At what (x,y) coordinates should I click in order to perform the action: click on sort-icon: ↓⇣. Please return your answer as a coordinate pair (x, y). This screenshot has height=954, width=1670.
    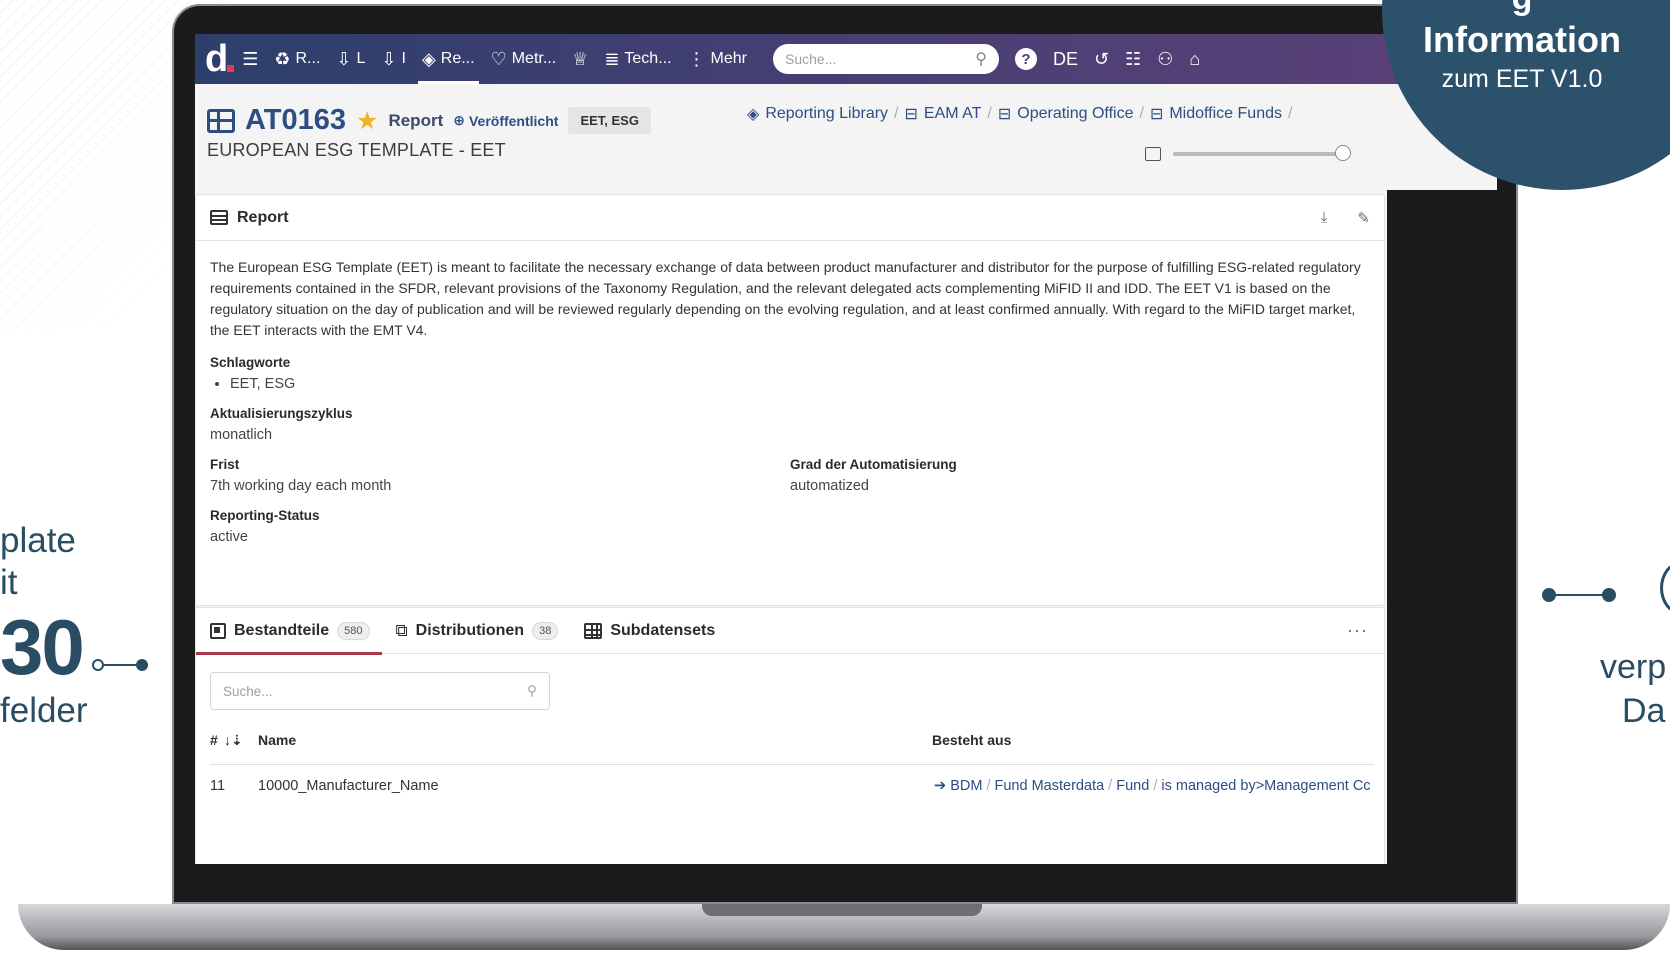
    Looking at the image, I should click on (233, 740).